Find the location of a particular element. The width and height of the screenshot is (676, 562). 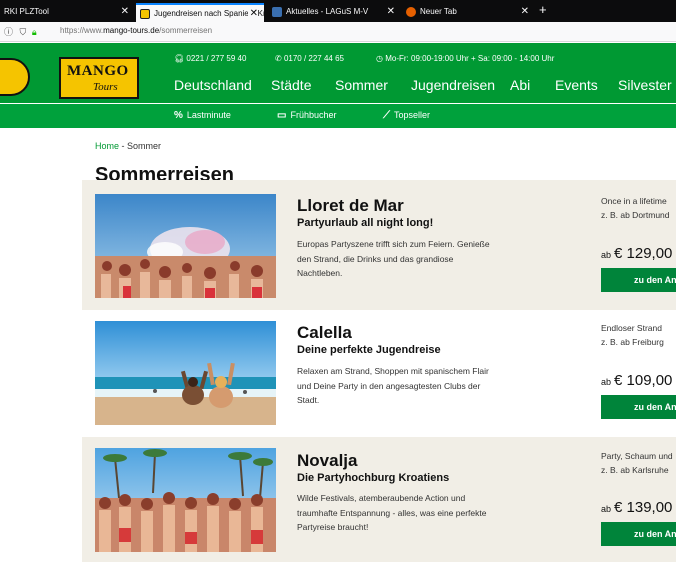

firefox-favicon-icon is located at coordinates (411, 11).